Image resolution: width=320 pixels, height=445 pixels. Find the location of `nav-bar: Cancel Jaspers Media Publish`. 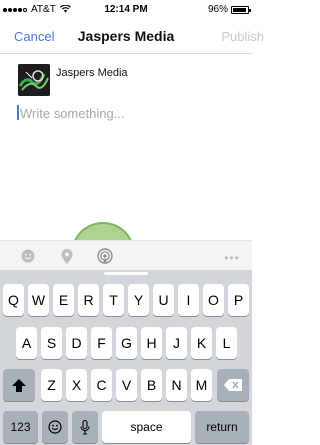

nav-bar: Cancel Jaspers Media Publish is located at coordinates (132, 37).